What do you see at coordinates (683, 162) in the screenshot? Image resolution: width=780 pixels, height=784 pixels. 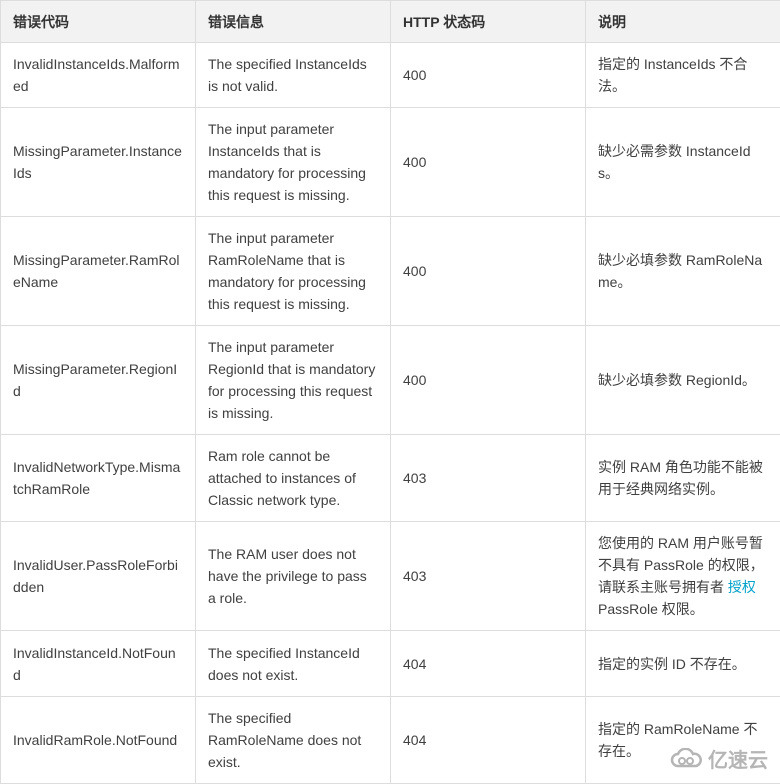 I see `description-cell: 缺少必需参数 InstanceIds。` at bounding box center [683, 162].